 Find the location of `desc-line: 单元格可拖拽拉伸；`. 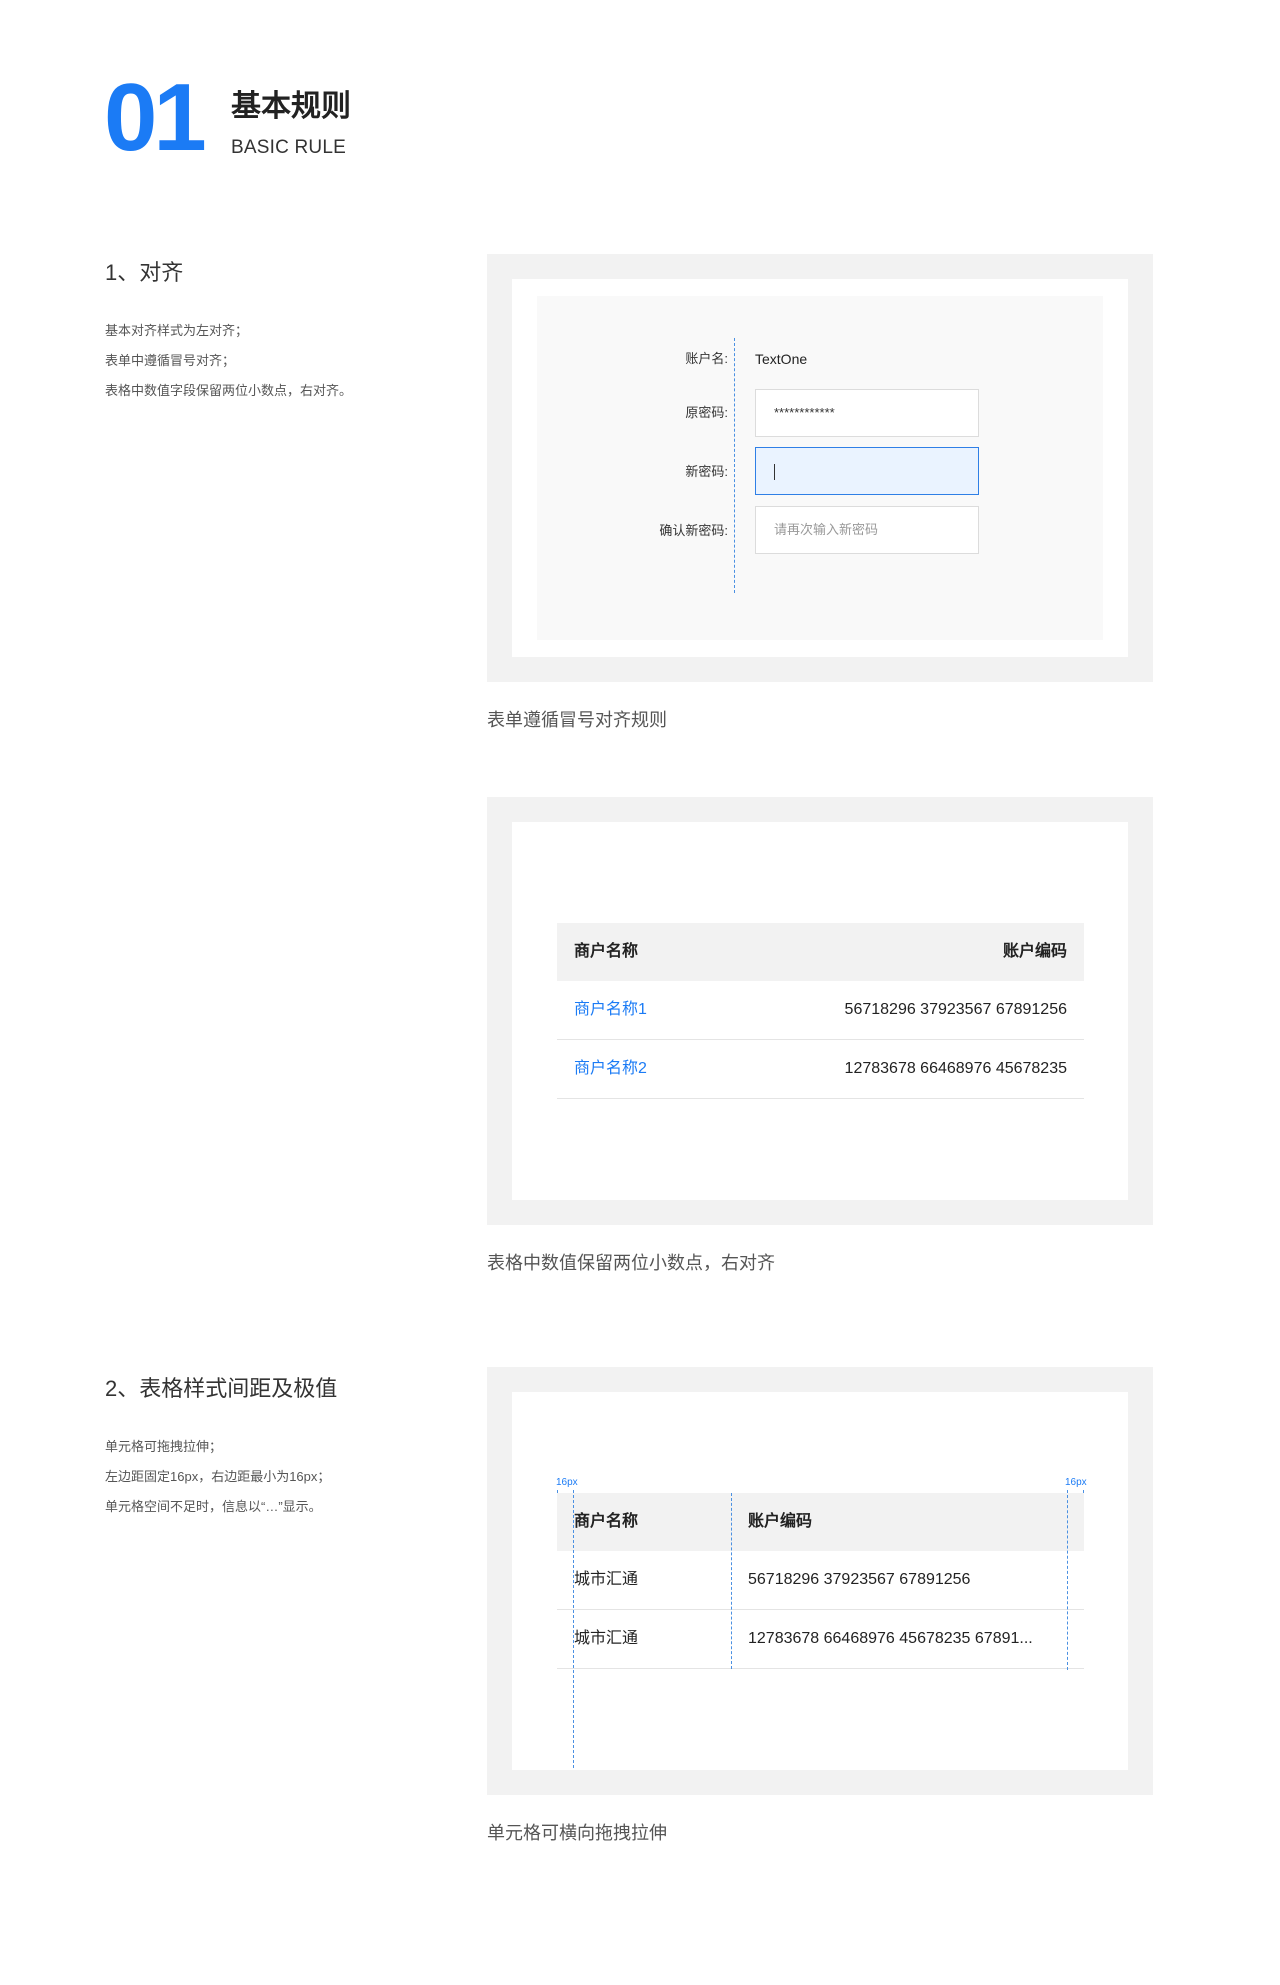

desc-line: 单元格可拖拽拉伸； is located at coordinates (164, 1446).